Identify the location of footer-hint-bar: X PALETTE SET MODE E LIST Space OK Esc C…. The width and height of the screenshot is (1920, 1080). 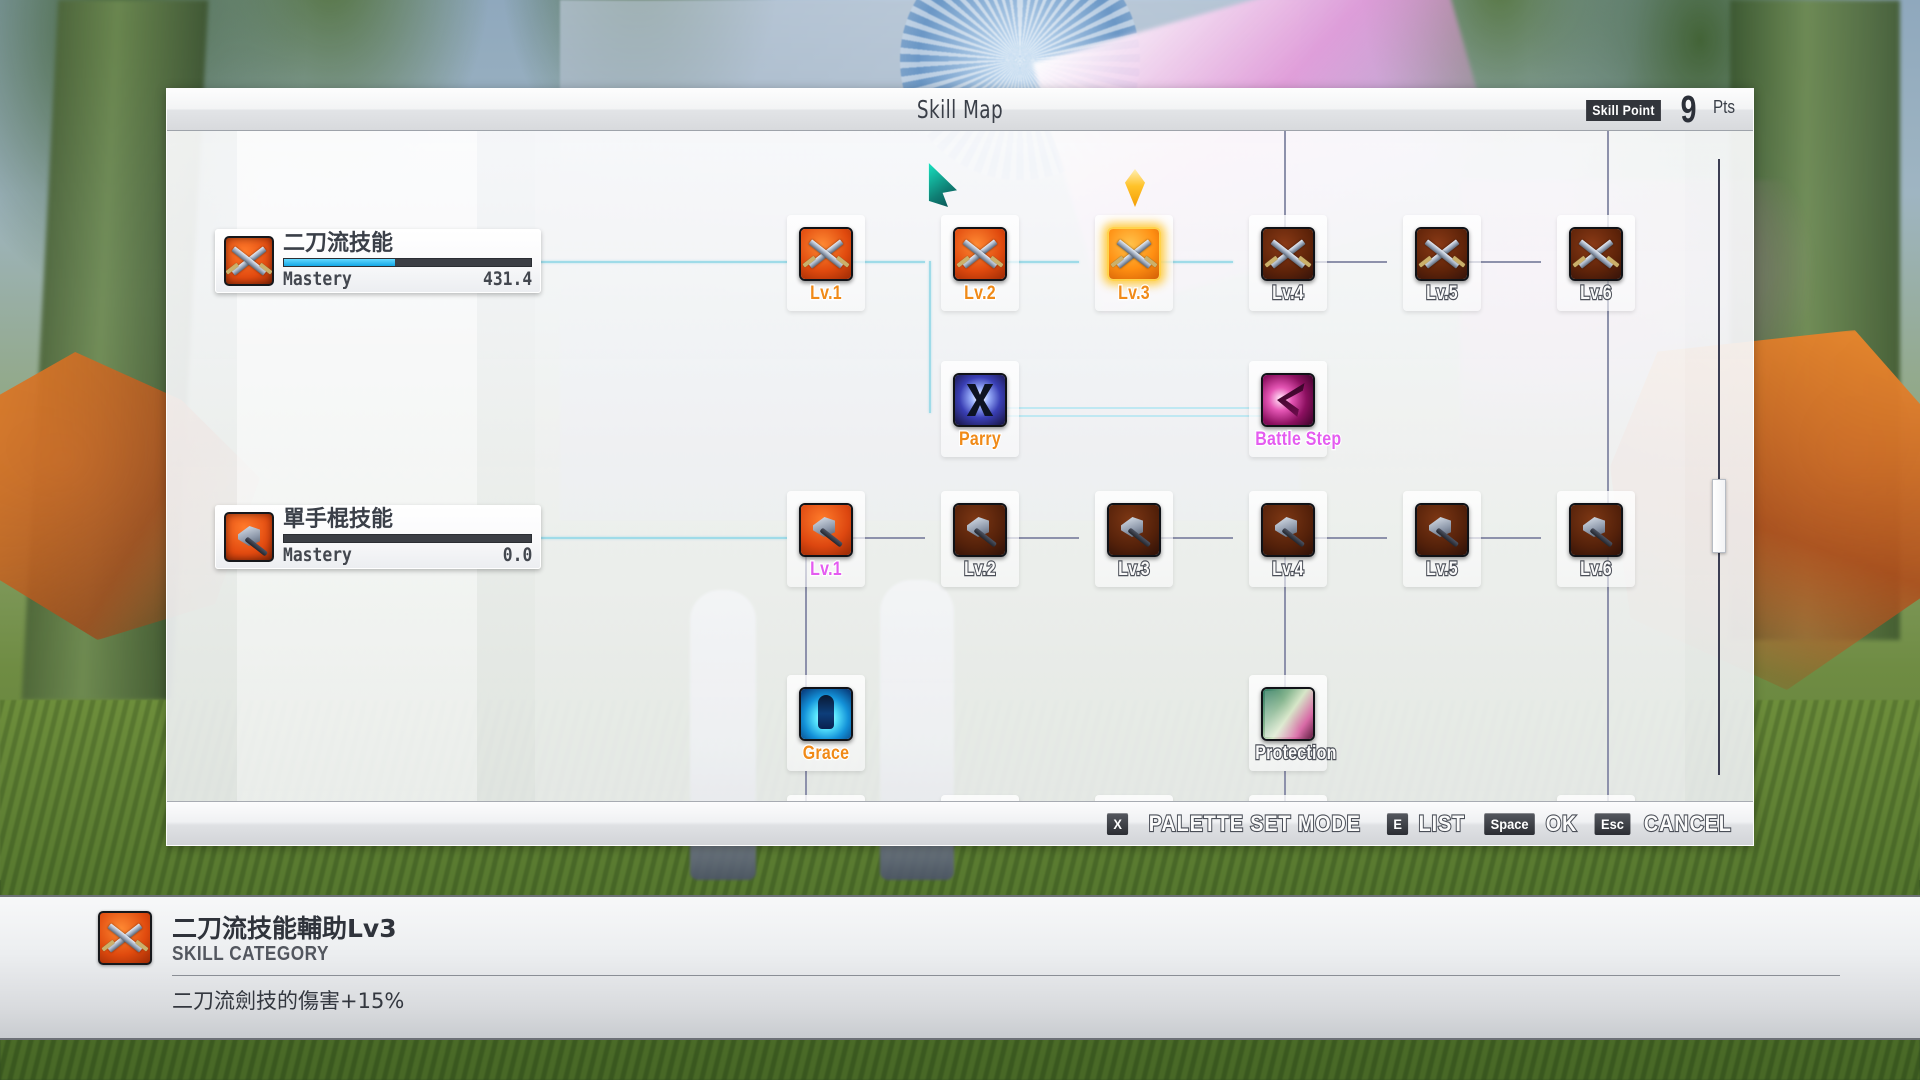
(960, 823).